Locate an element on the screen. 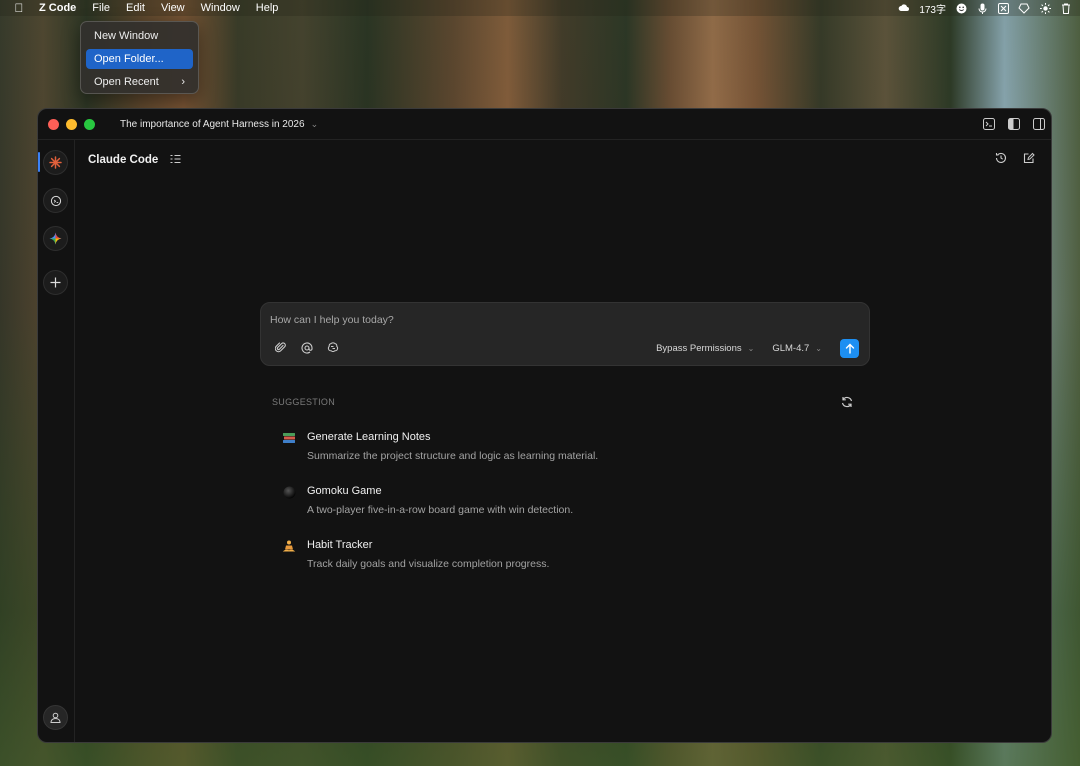  active-indicator is located at coordinates (39, 162).